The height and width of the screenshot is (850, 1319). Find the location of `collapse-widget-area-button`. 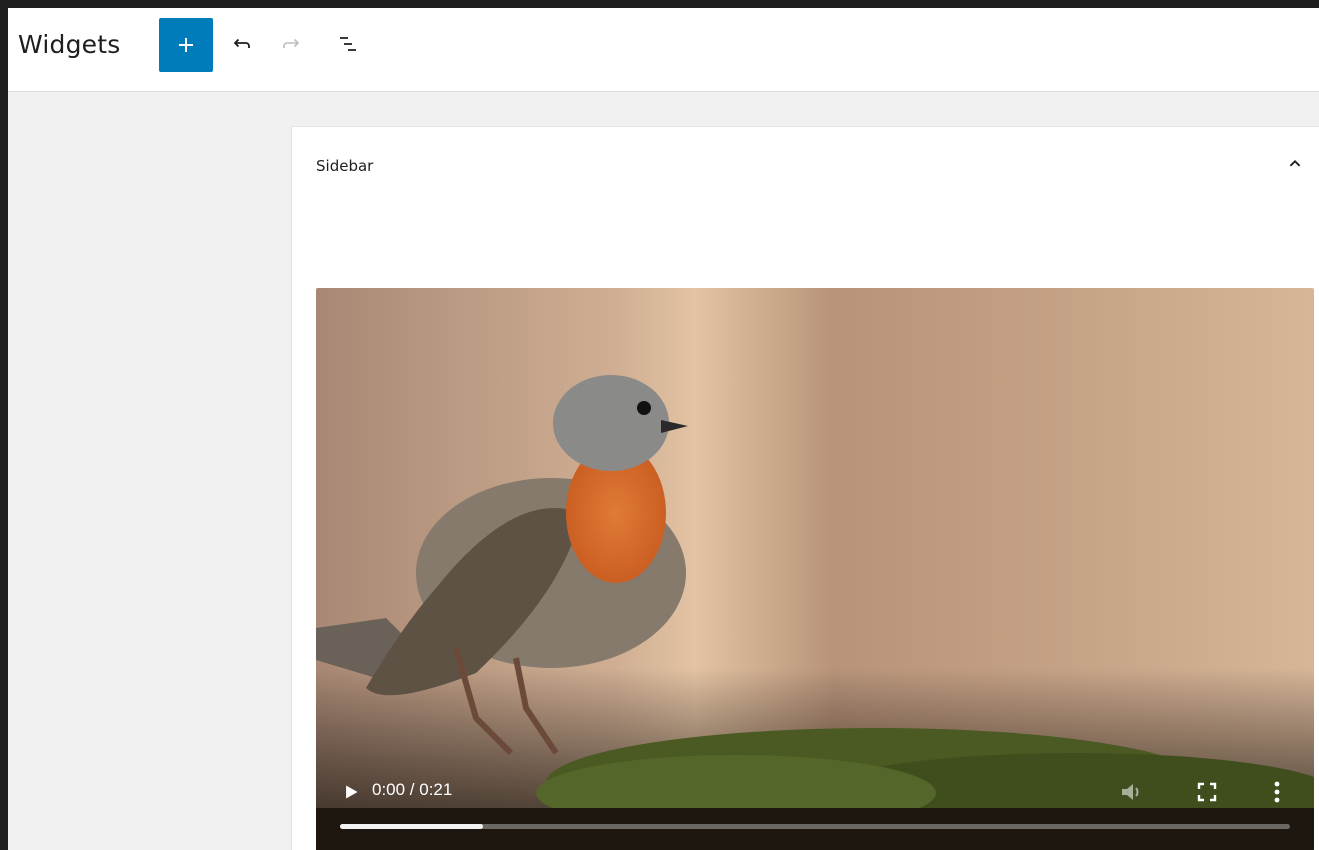

collapse-widget-area-button is located at coordinates (1295, 164).